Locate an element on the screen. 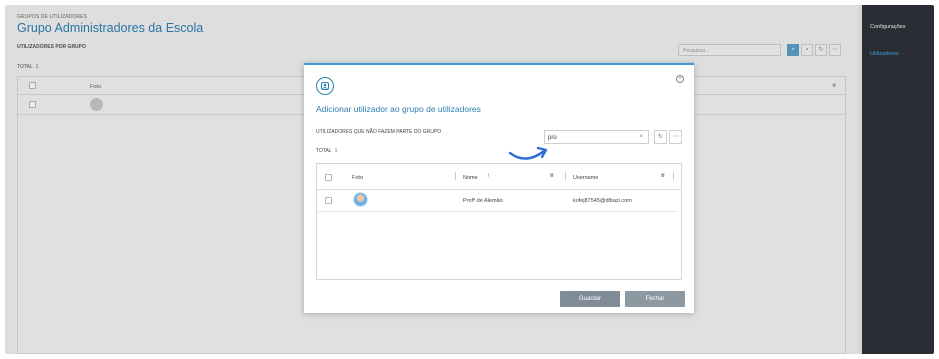 The width and height of the screenshot is (939, 359). table-header: Foto Nome ↑ ⩸ Username ⩸ is located at coordinates (499, 177).